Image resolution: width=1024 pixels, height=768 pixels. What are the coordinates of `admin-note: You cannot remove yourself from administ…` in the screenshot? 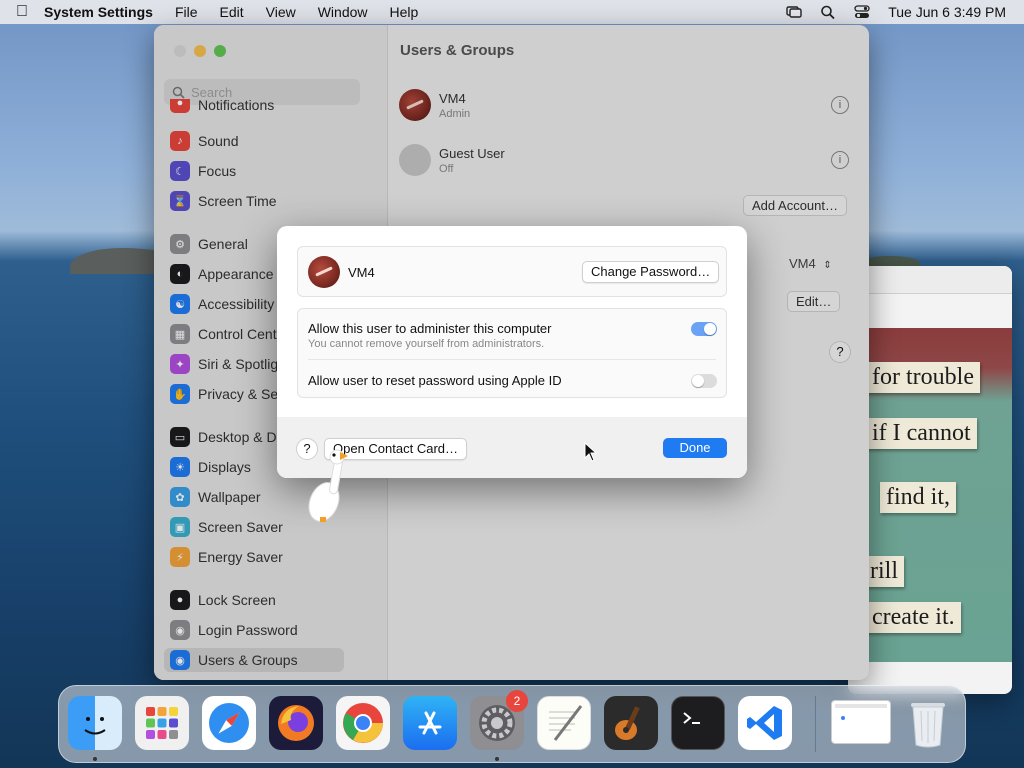 It's located at (426, 344).